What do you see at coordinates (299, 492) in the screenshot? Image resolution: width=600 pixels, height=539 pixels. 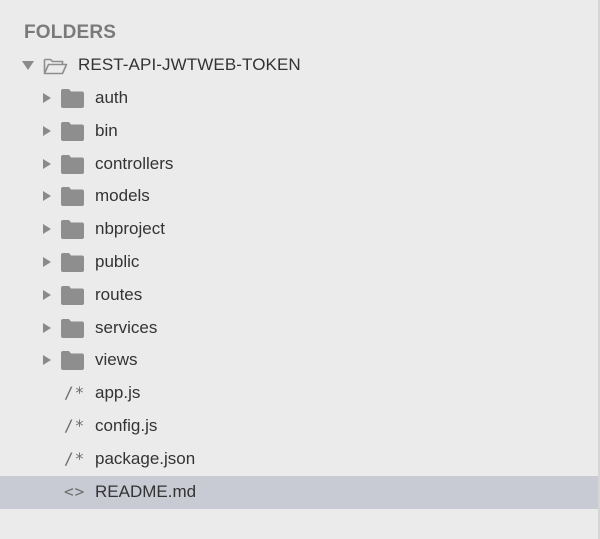 I see `tree-row-file-readme-md: <> README.md` at bounding box center [299, 492].